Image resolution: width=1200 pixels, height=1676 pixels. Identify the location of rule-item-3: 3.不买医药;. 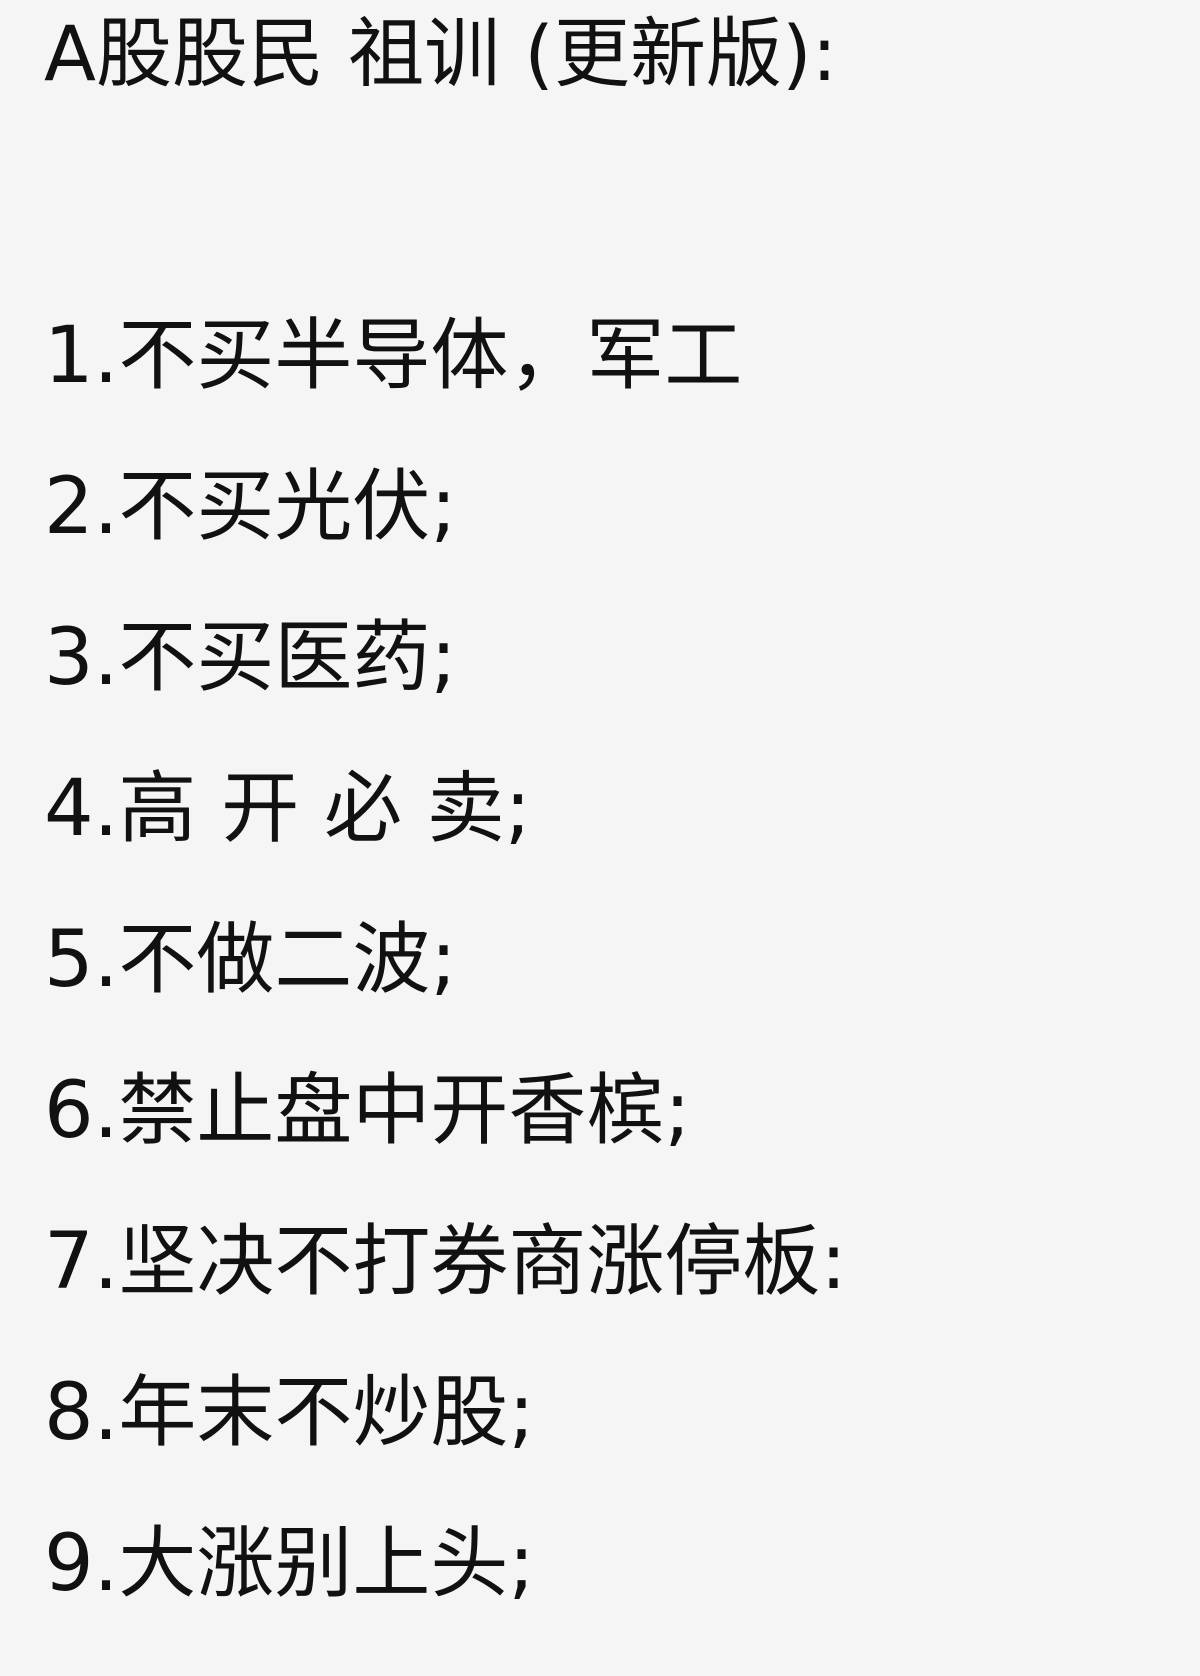
(250, 658).